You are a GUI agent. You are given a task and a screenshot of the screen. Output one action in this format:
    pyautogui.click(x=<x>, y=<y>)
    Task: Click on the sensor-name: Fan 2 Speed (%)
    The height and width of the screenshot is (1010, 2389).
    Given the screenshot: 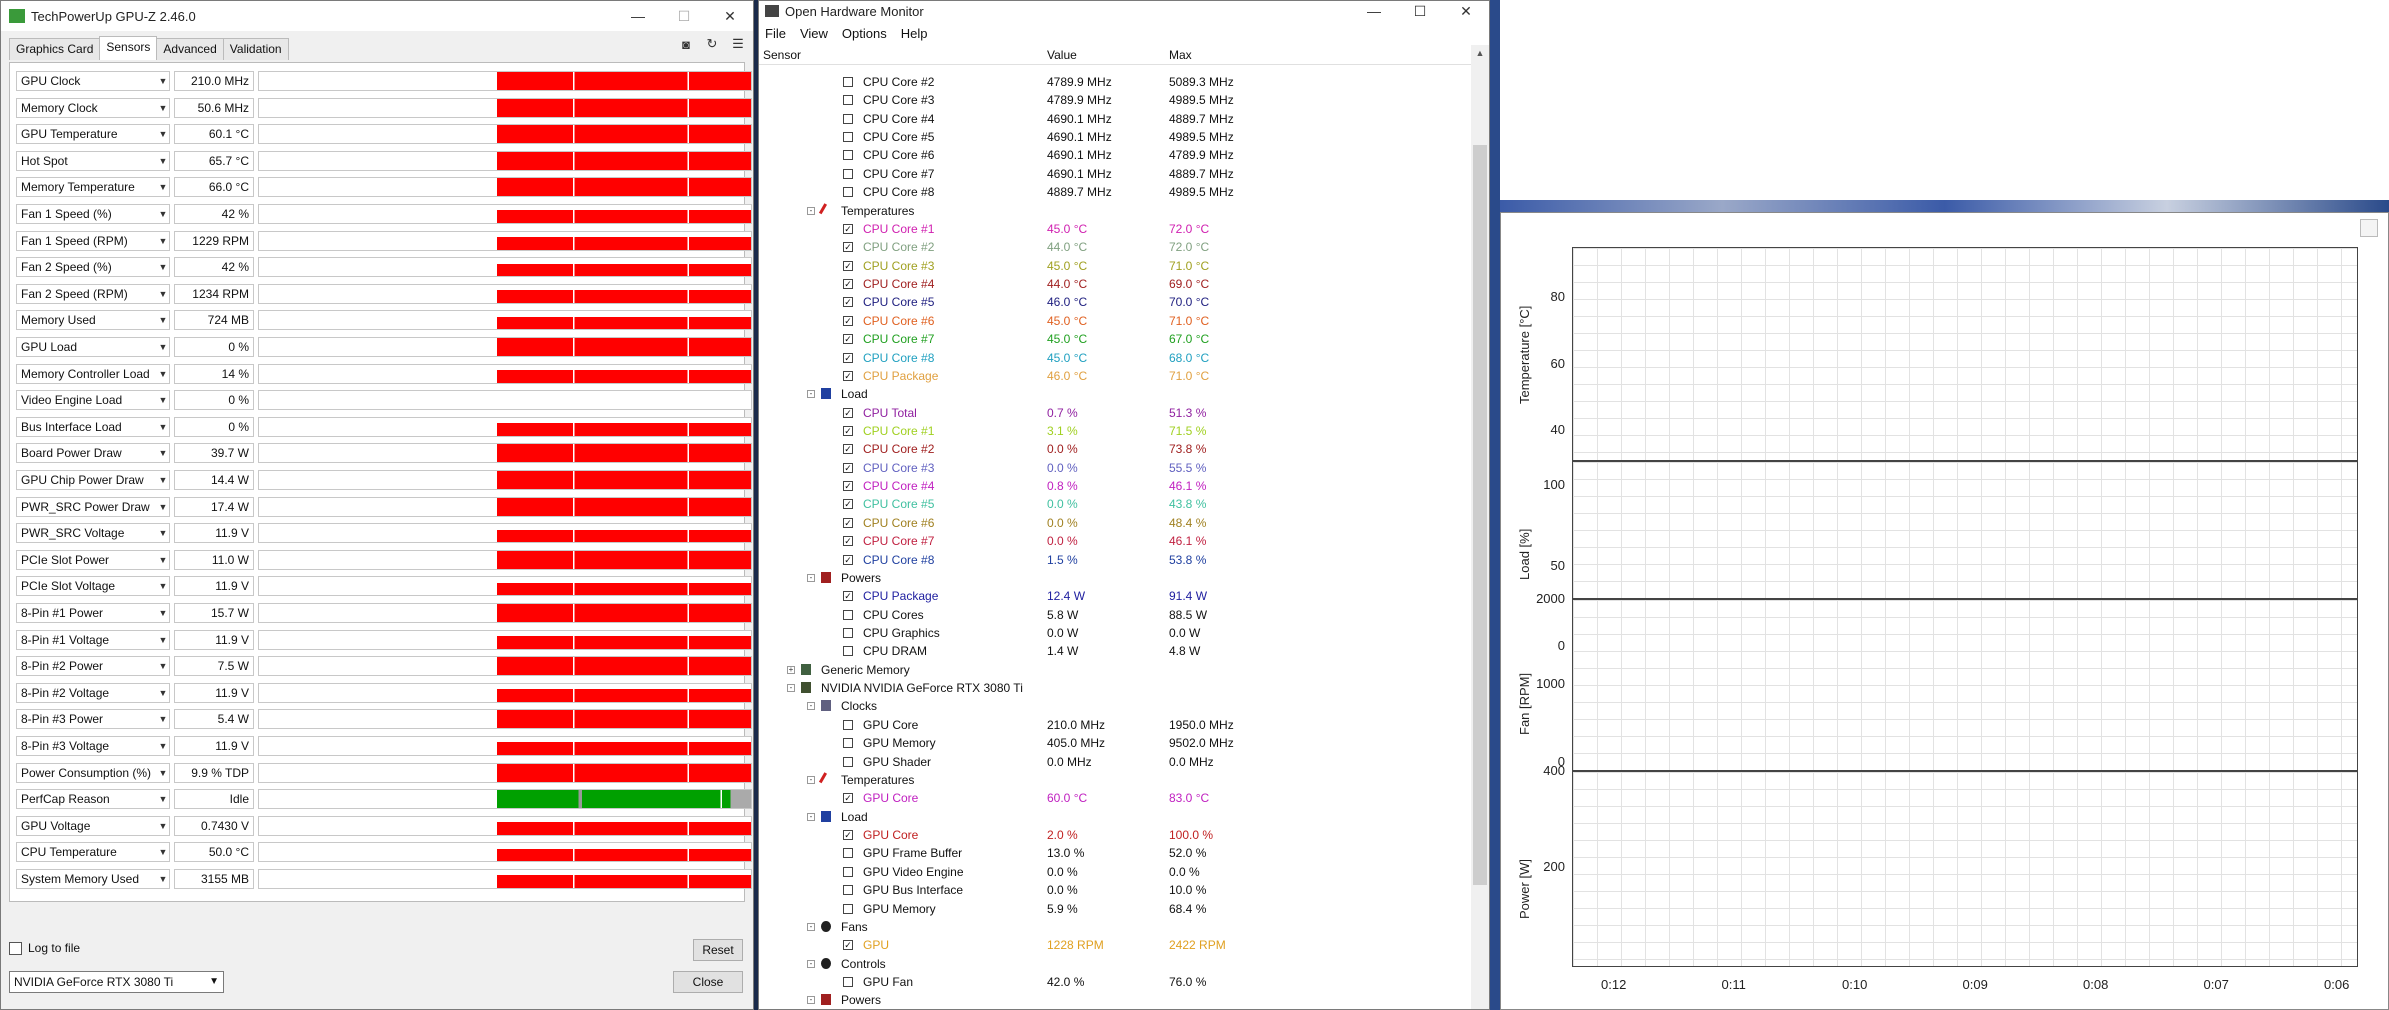 What is the action you would take?
    pyautogui.click(x=93, y=267)
    